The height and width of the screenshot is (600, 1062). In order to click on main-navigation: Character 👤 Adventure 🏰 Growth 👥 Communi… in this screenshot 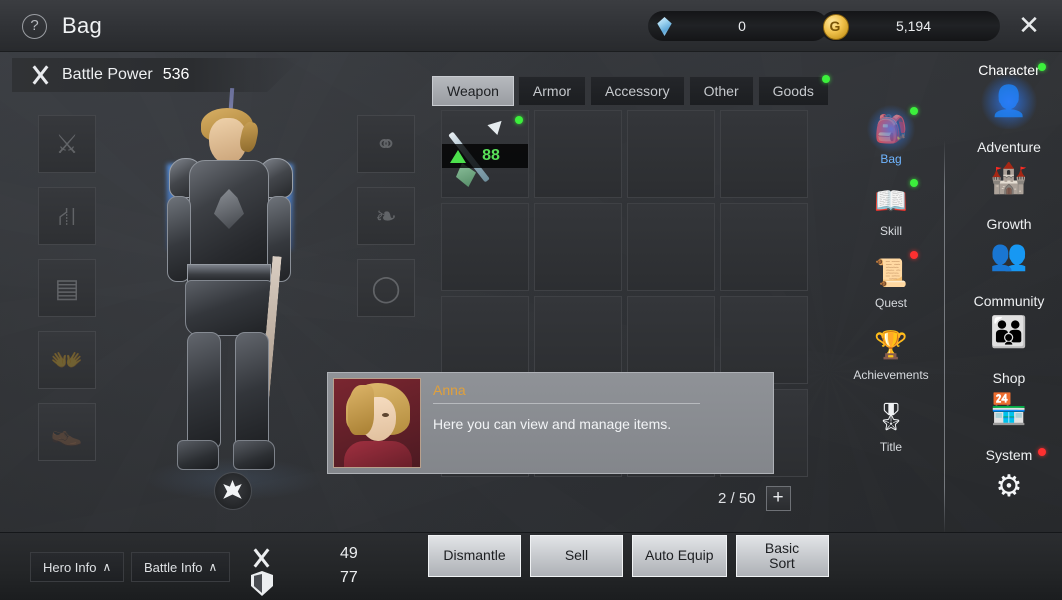, I will do `click(1009, 293)`.